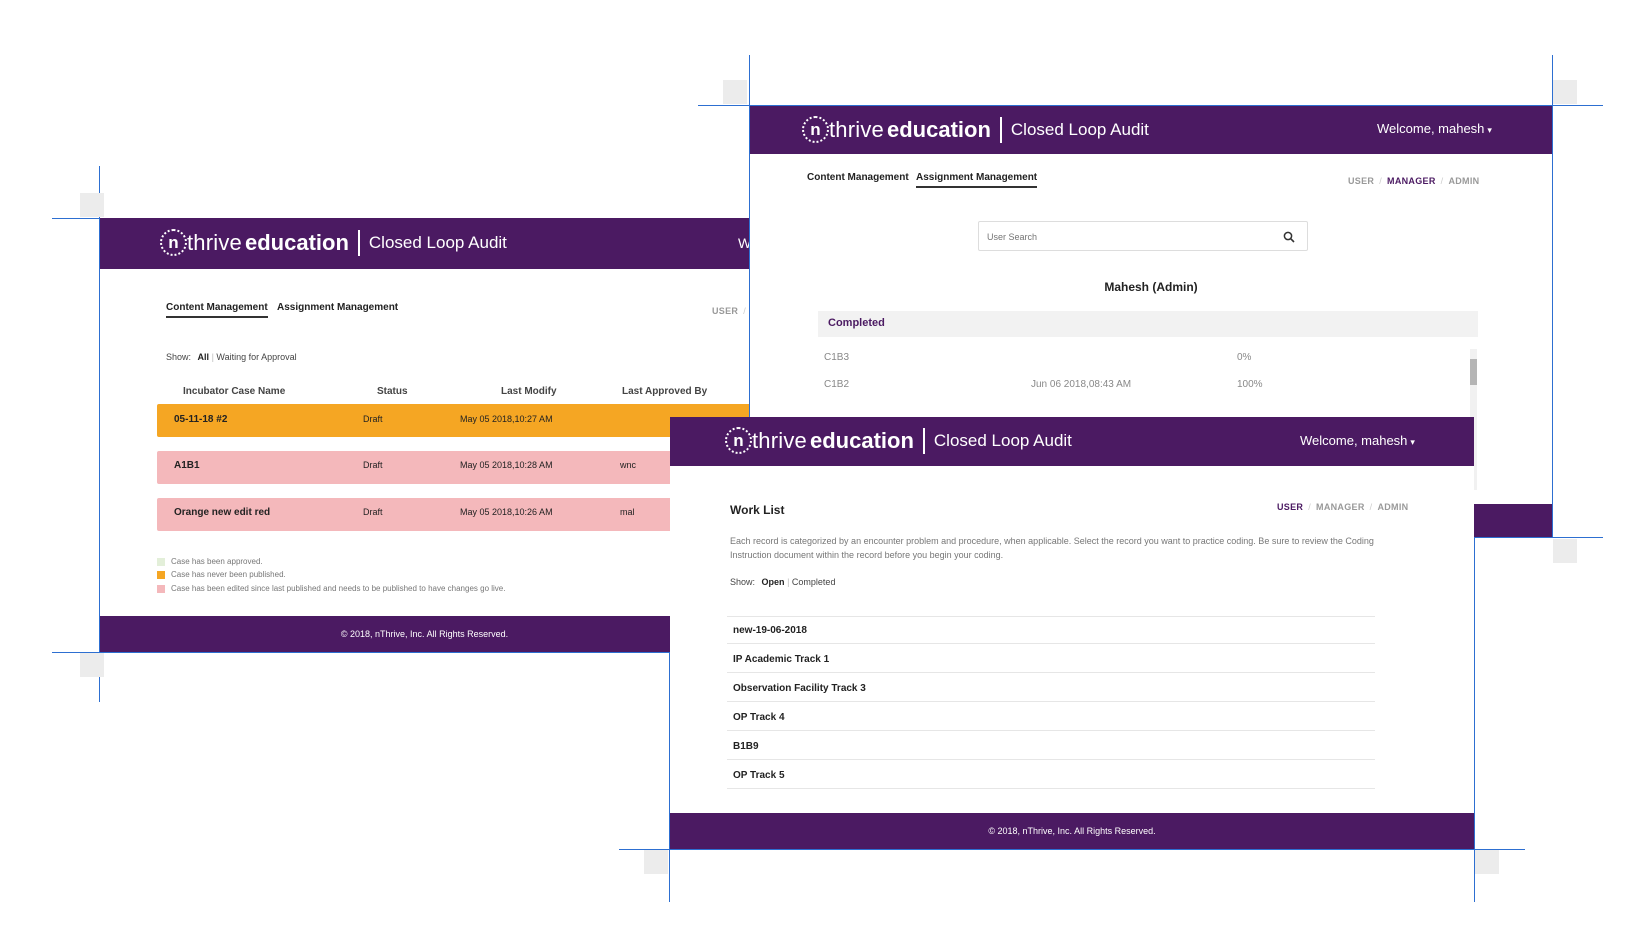  I want to click on list-item: C1B2 Jun 06 2018,08:43 AM 100%, so click(1143, 385).